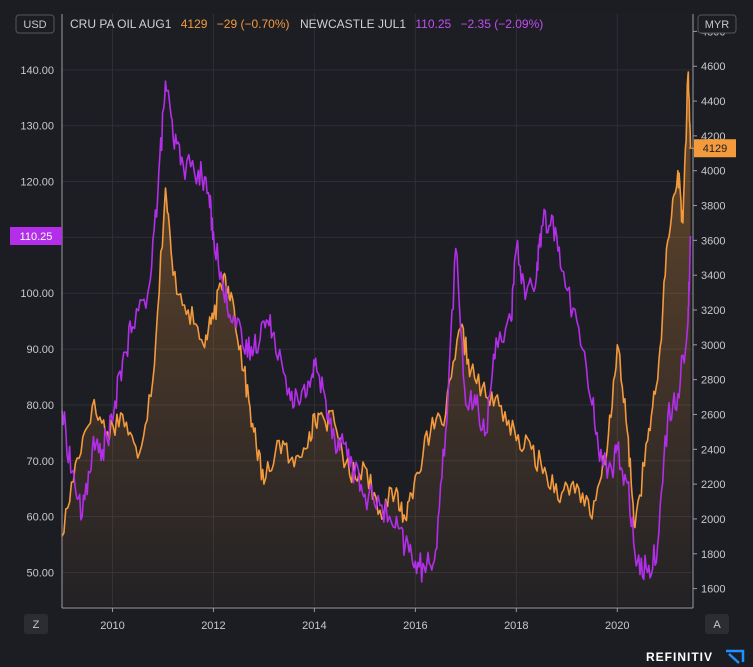 The image size is (753, 667). I want to click on right-last-value-text: 4129, so click(715, 149).